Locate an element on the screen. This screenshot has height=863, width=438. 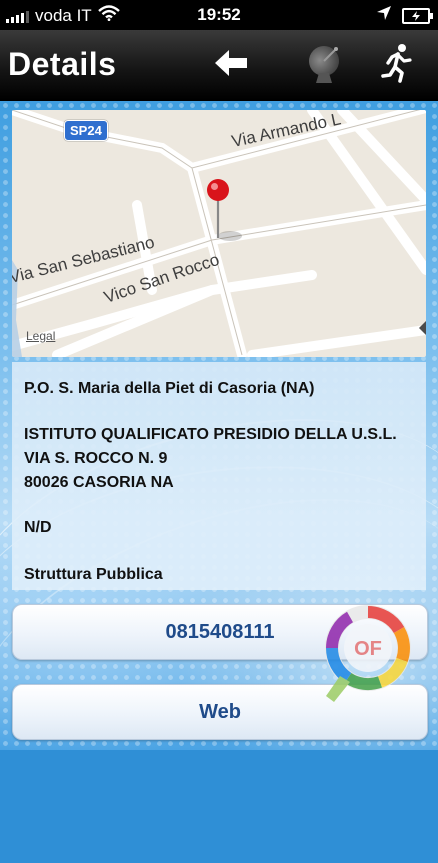
running-man-icon is located at coordinates (397, 65).